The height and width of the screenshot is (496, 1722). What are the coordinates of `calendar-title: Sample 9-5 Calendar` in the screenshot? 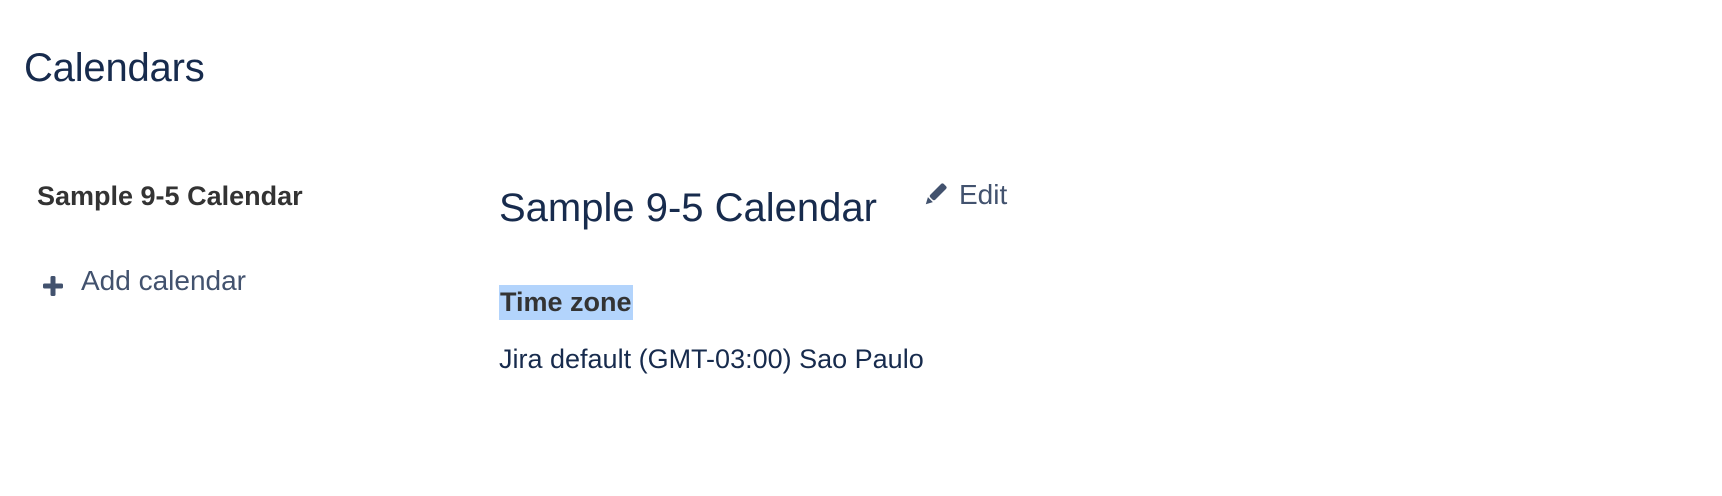 It's located at (688, 208).